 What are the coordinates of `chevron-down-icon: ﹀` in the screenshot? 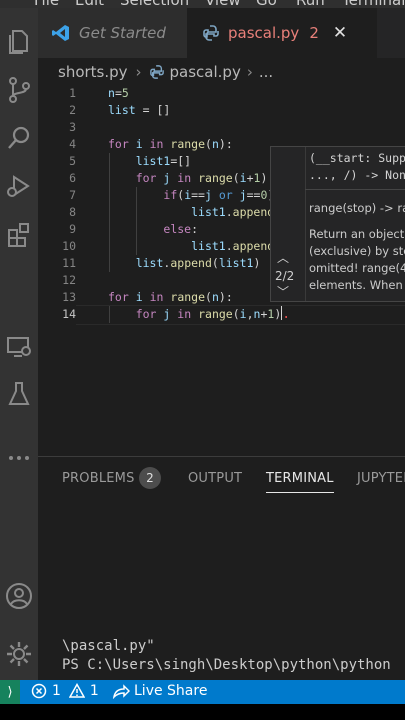 It's located at (283, 292).